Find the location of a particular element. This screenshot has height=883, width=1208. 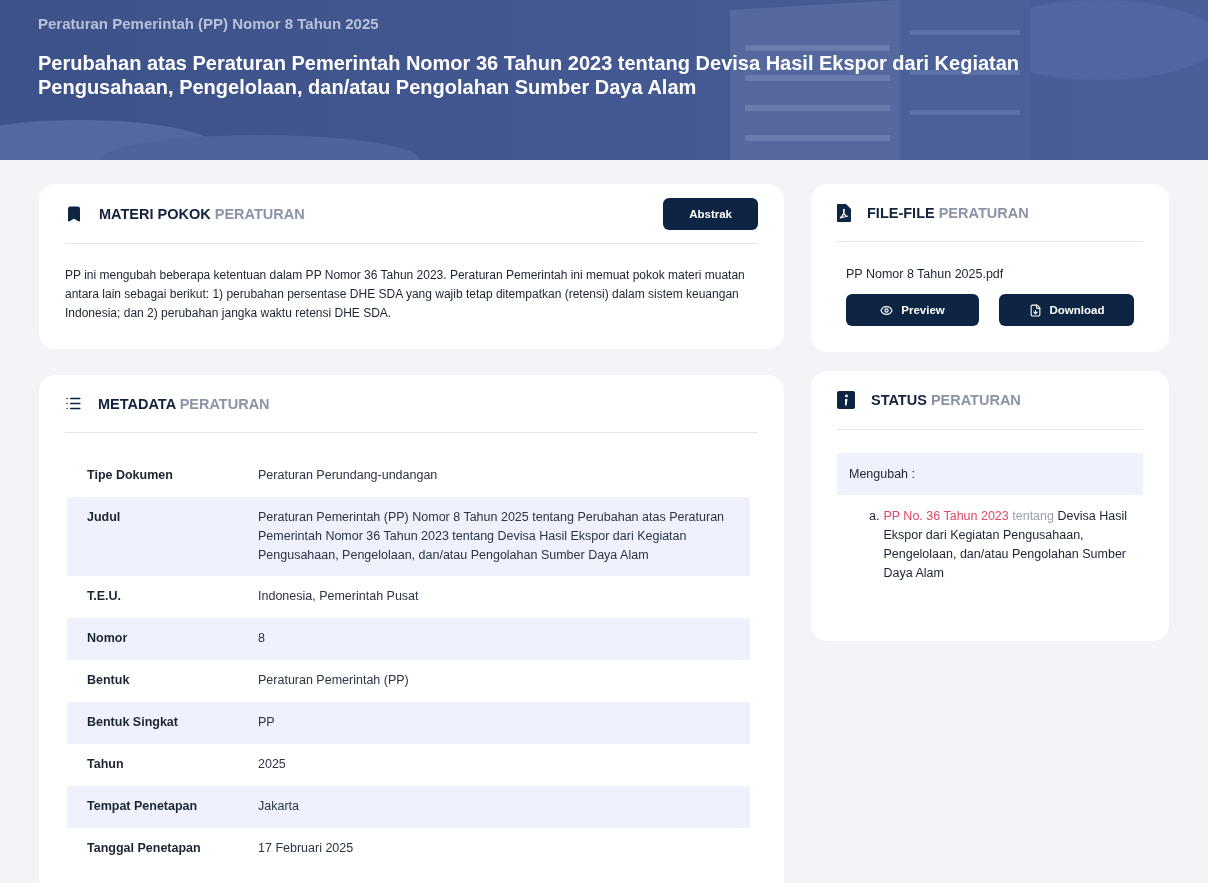

eye-icon is located at coordinates (887, 310).